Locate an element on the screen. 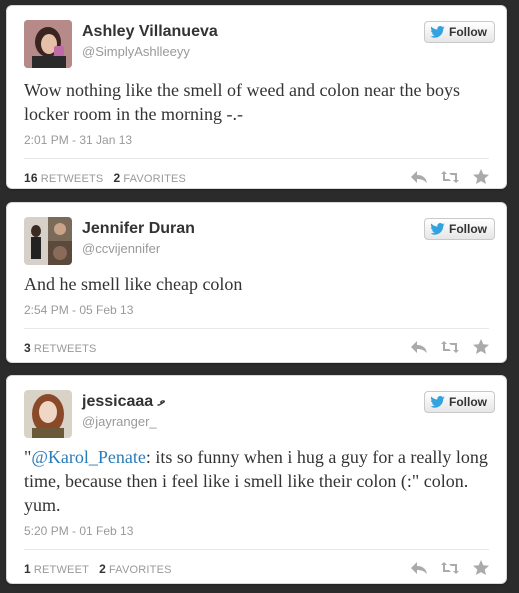 The image size is (519, 593). tweet-footer: 1 RETWEET 2 FAVORITES is located at coordinates (256, 569).